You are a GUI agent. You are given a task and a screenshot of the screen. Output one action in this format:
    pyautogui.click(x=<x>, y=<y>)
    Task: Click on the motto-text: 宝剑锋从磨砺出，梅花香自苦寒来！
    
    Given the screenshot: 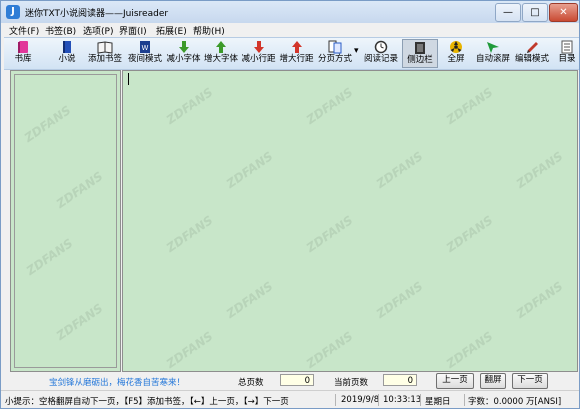 What is the action you would take?
    pyautogui.click(x=117, y=383)
    